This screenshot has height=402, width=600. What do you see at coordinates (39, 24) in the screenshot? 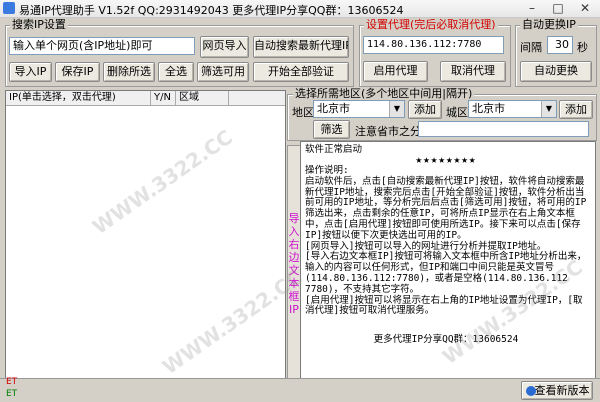
I see `search-settings-label: 搜索IP设置` at bounding box center [39, 24].